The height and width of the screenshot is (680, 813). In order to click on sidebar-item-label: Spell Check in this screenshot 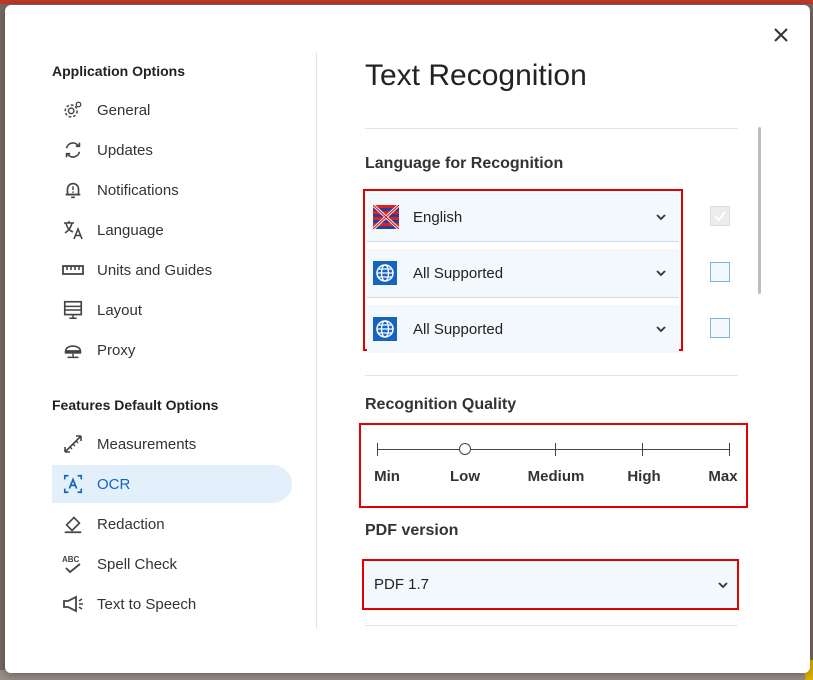, I will do `click(137, 564)`.